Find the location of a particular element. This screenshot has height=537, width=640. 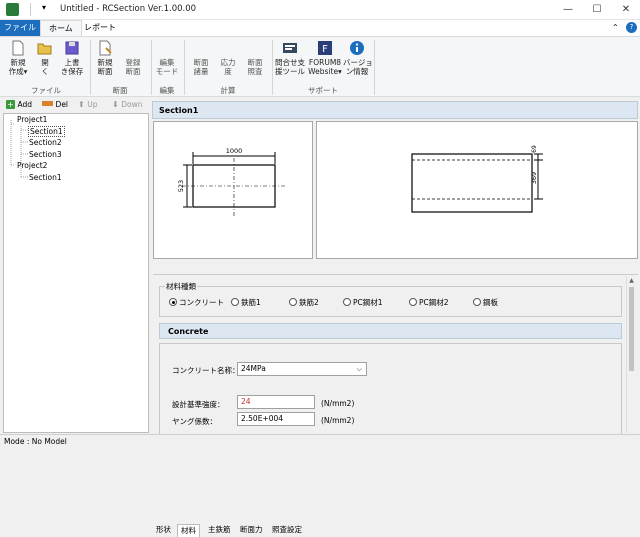

new-create-button: 新規 作成▾ is located at coordinates (18, 58).